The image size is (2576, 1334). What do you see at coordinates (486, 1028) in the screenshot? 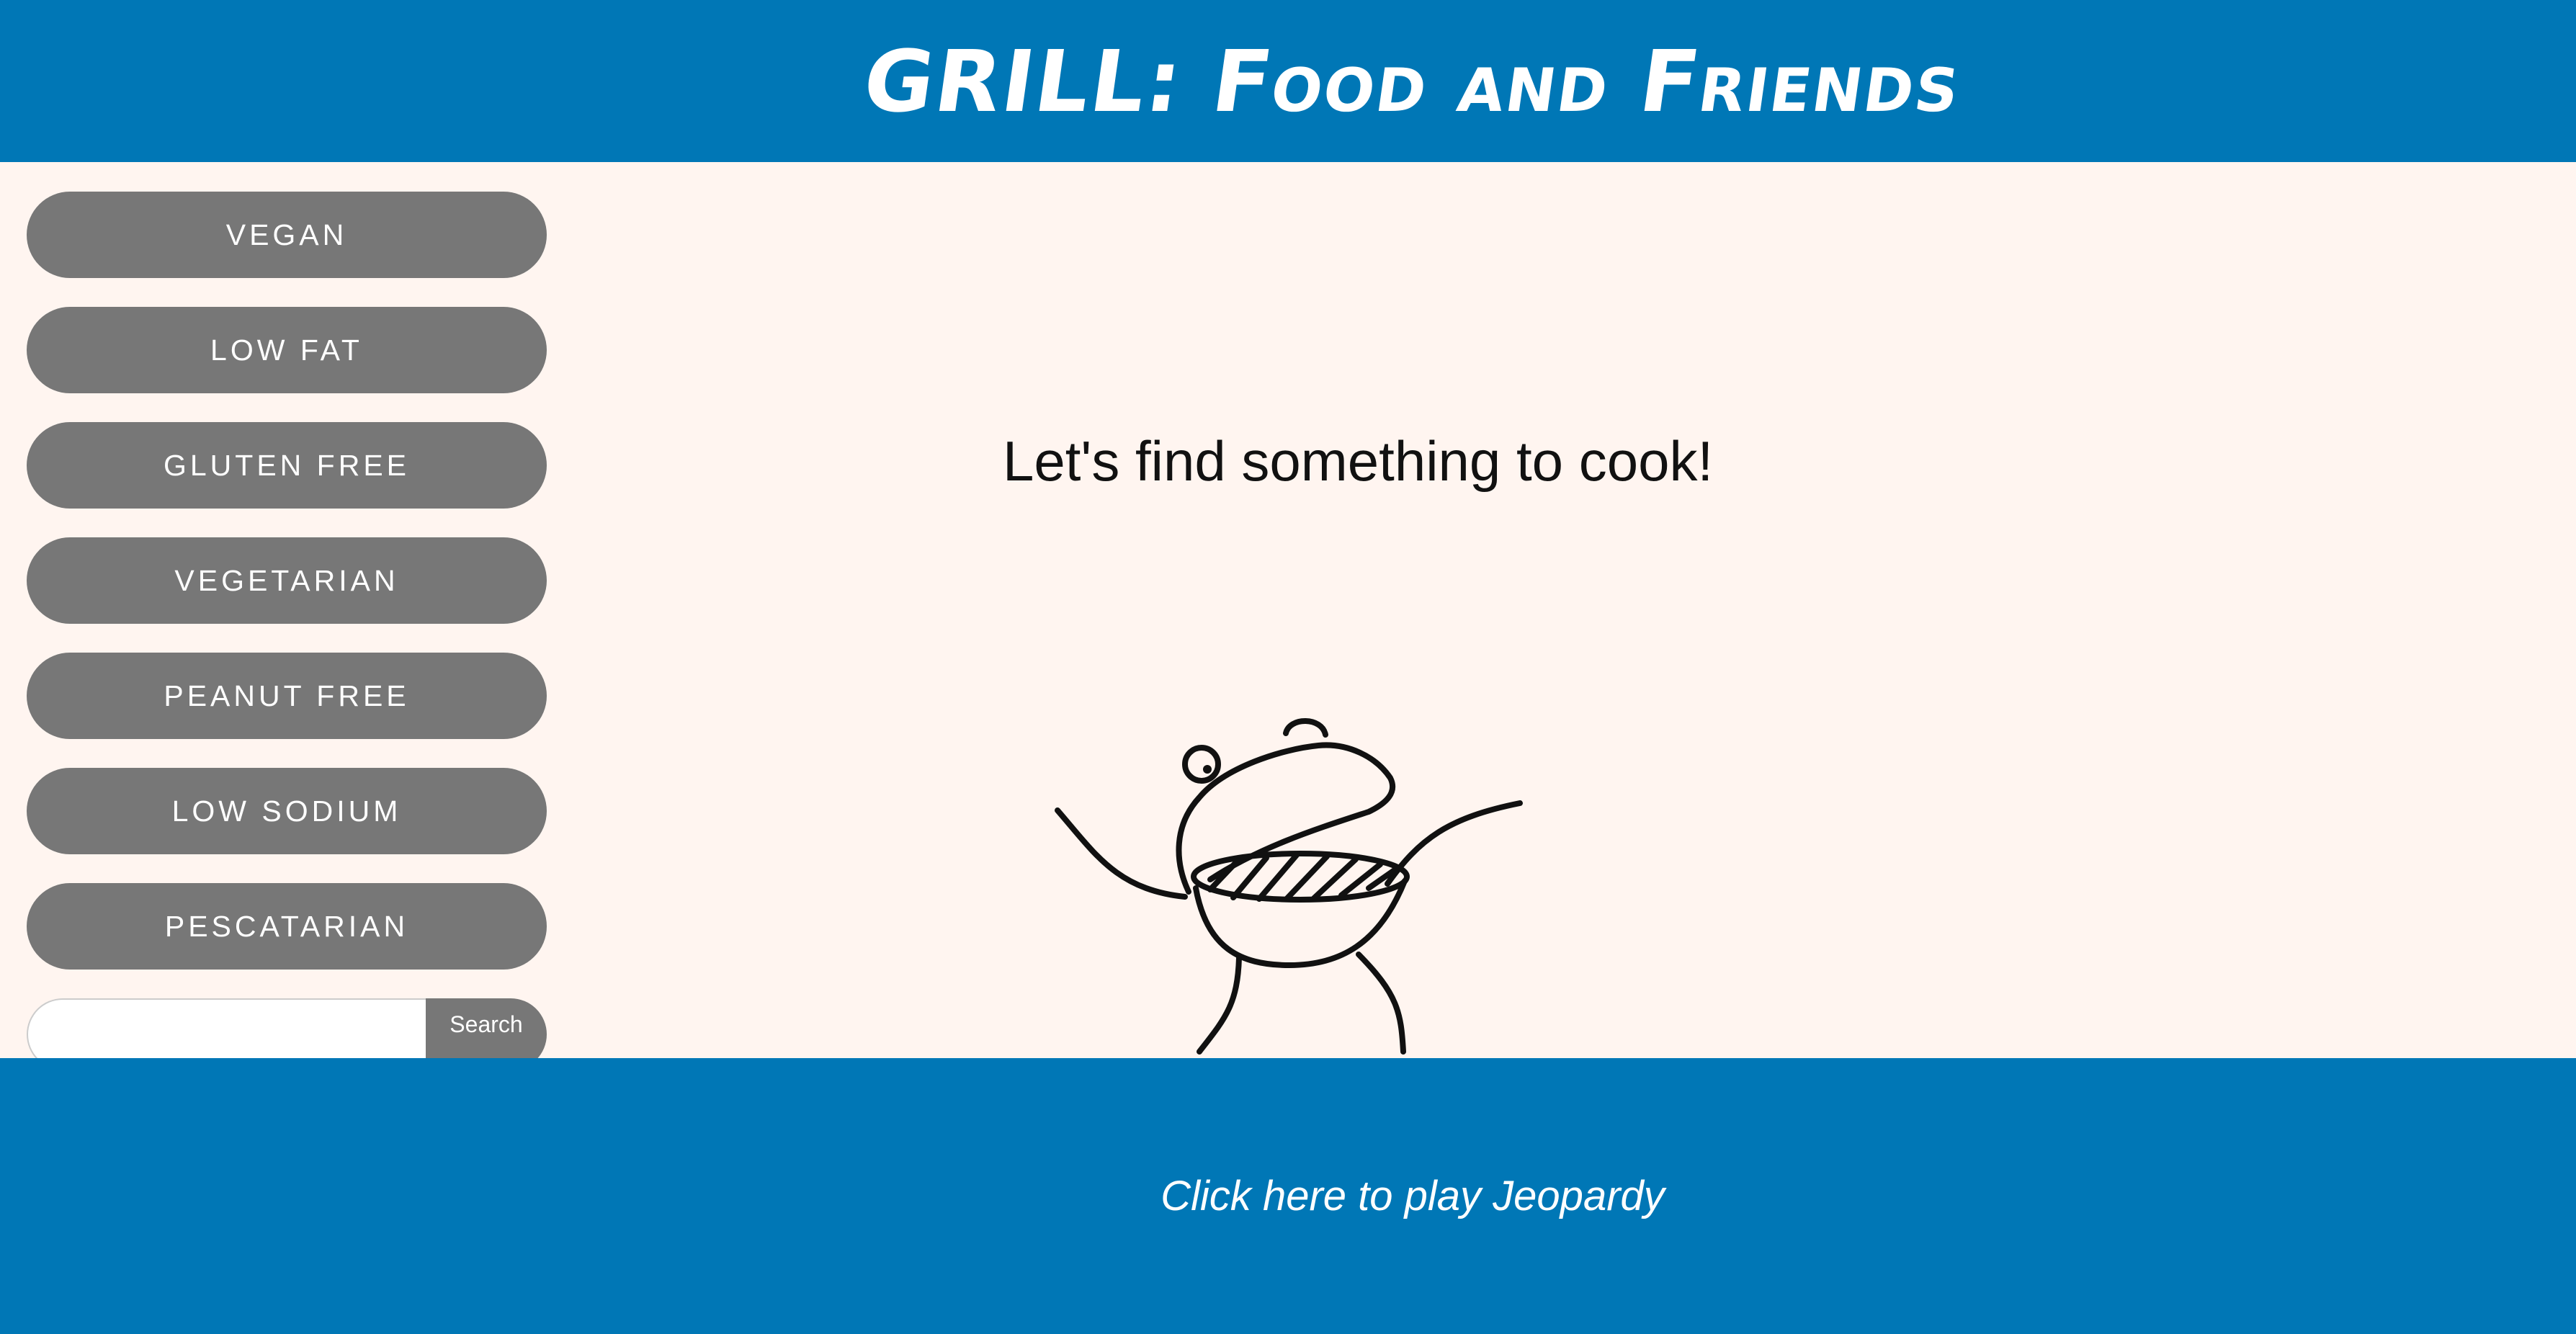
I see `search-button: Search` at bounding box center [486, 1028].